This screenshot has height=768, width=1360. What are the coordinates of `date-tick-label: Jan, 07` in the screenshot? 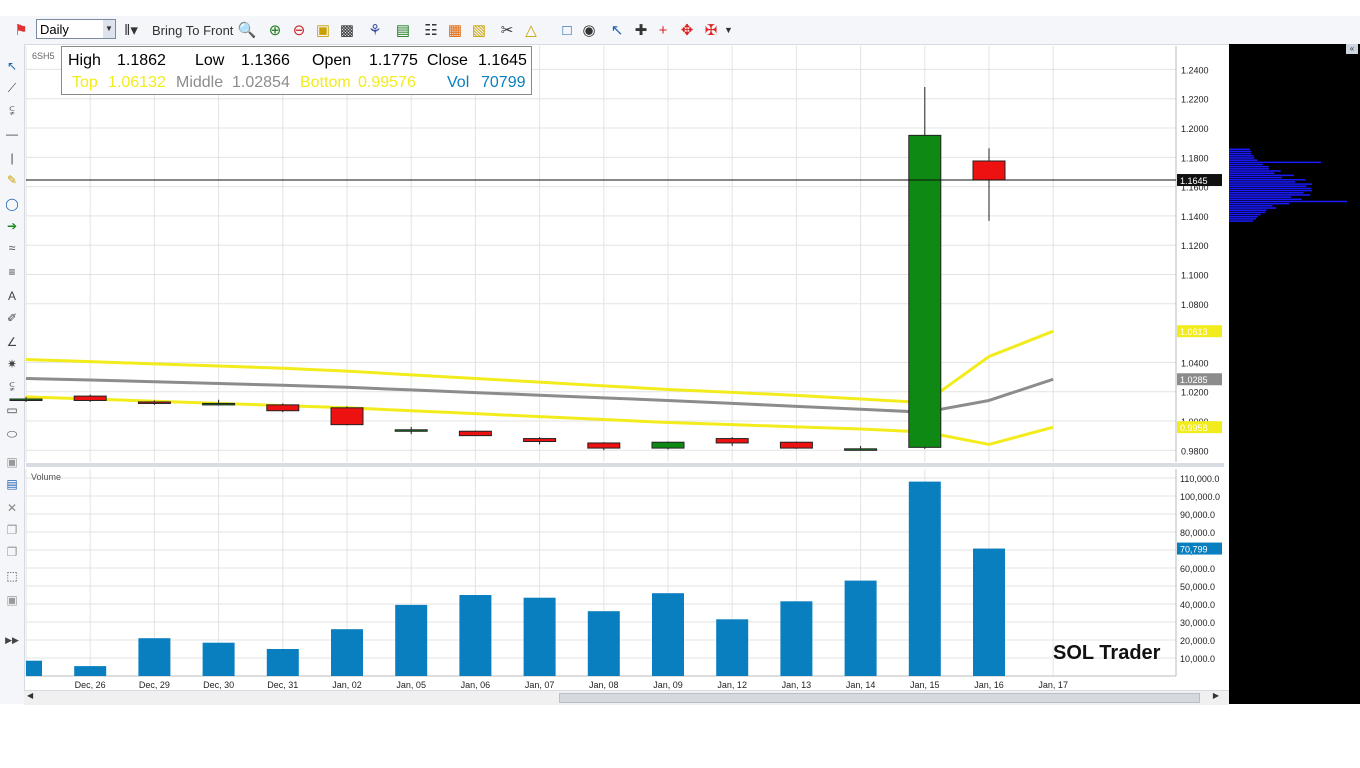 It's located at (540, 685).